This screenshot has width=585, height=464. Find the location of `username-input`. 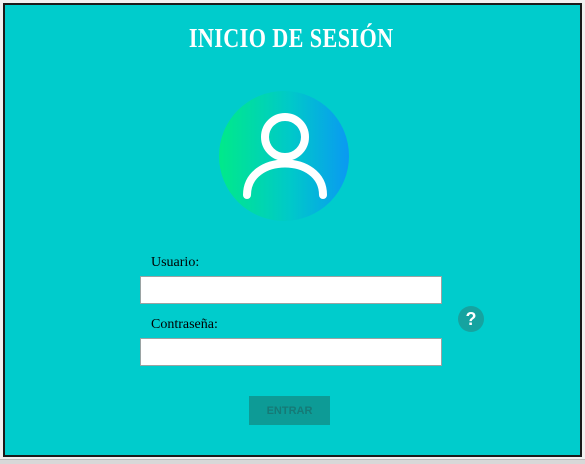

username-input is located at coordinates (291, 290).